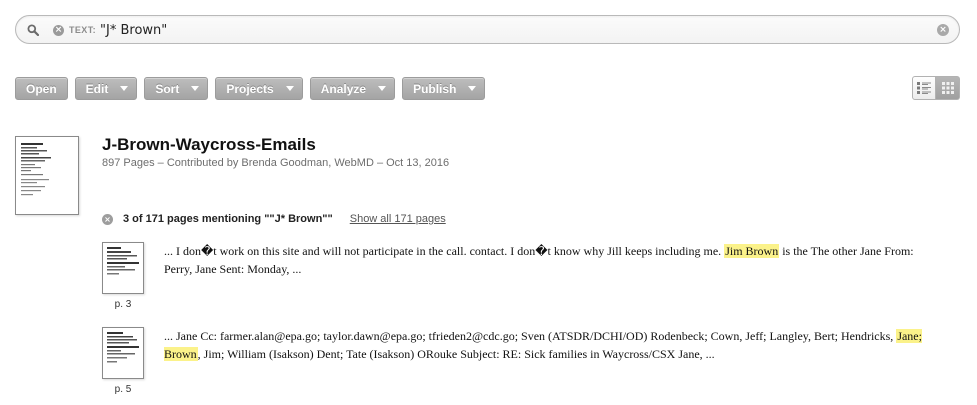 The image size is (977, 405). I want to click on analyze-button-label: Analyze, so click(343, 88).